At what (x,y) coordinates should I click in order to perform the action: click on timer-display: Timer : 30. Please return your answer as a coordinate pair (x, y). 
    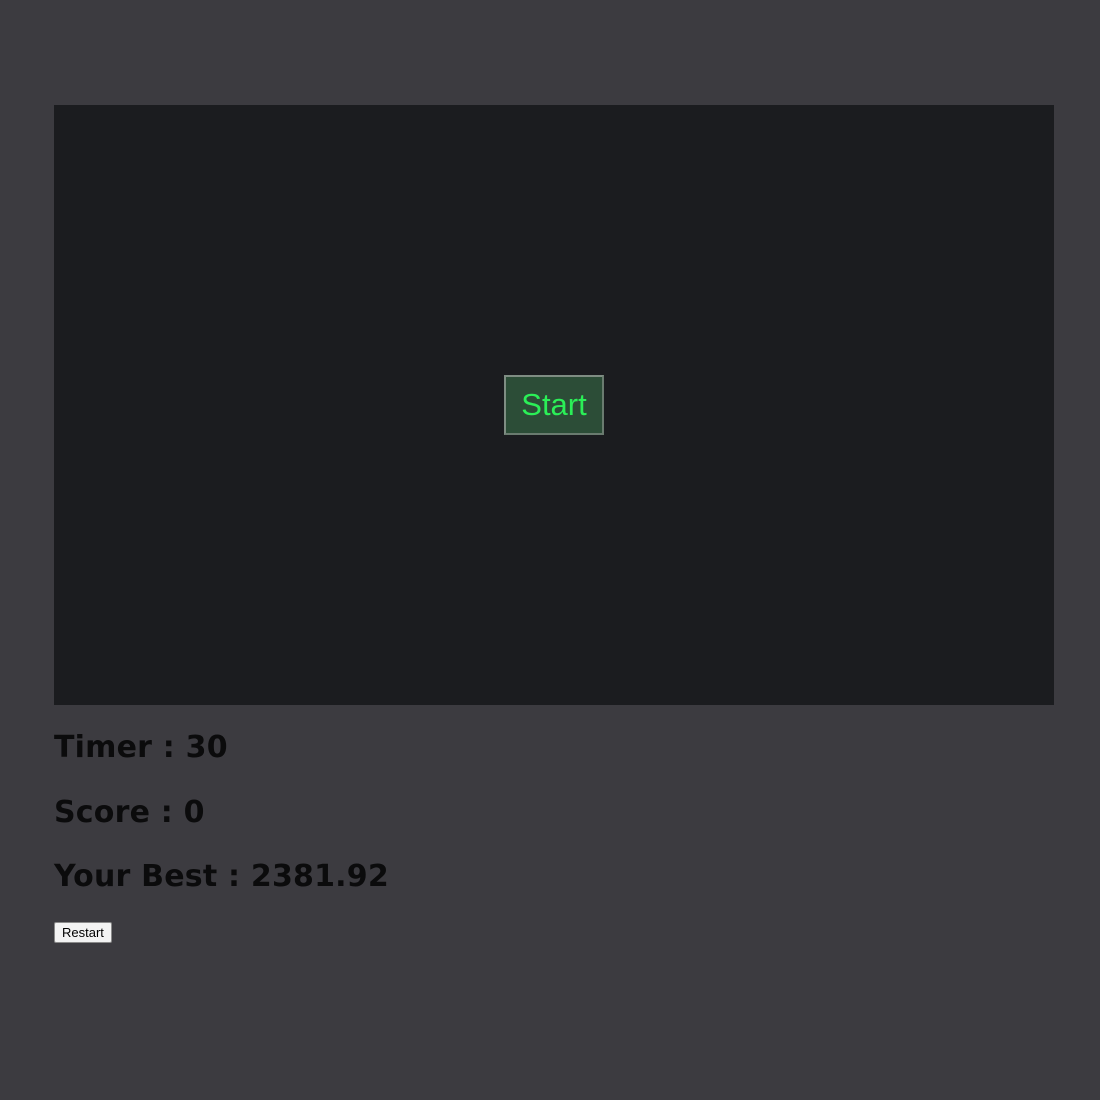
    Looking at the image, I should click on (141, 747).